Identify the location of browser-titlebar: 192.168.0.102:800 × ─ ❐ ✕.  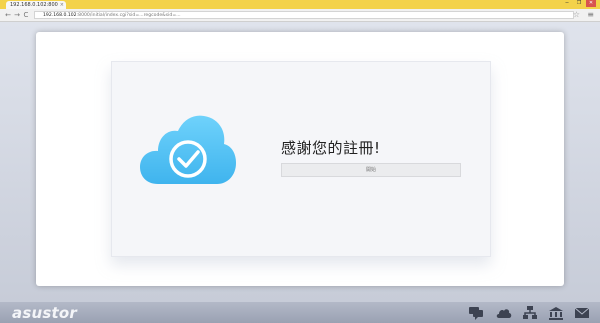
(300, 4).